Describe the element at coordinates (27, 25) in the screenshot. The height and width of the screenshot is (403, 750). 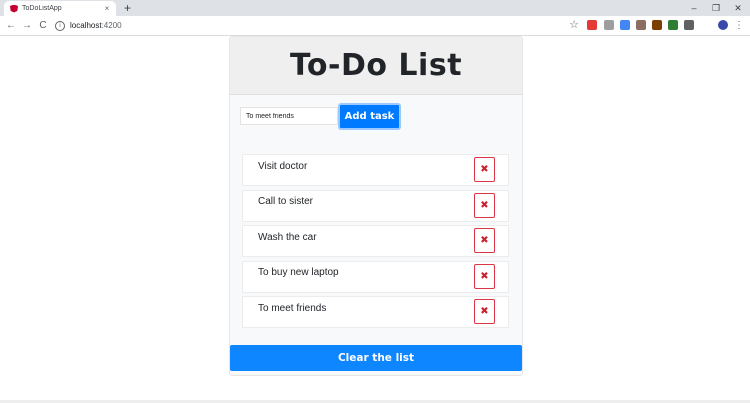
I see `forward-arrow-icon: →` at that location.